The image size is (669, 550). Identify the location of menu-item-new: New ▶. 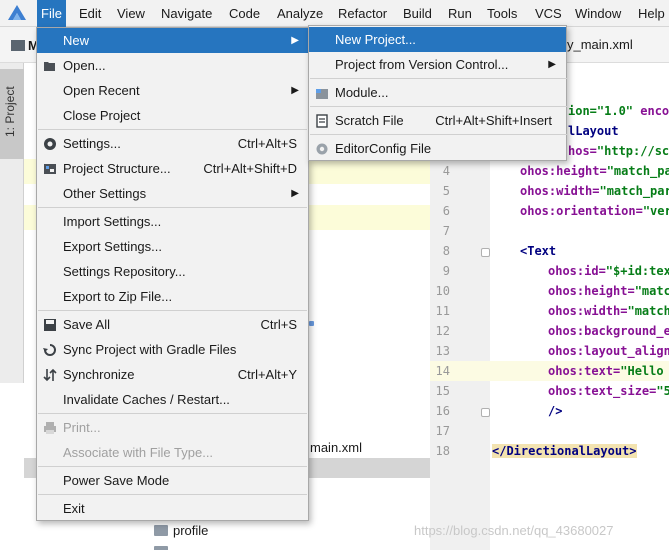
(172, 40).